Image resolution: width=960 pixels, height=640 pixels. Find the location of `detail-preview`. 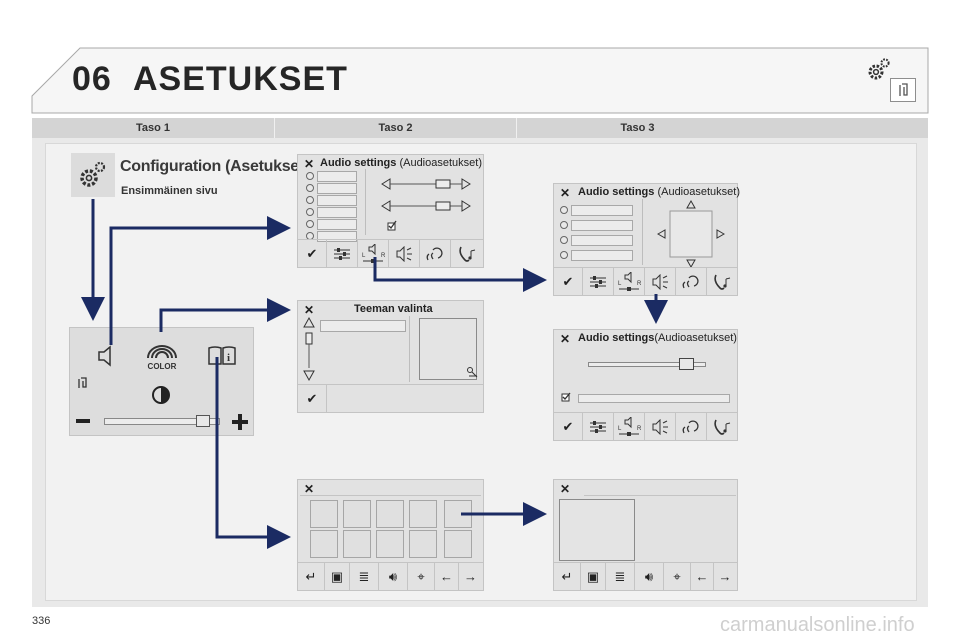

detail-preview is located at coordinates (597, 530).